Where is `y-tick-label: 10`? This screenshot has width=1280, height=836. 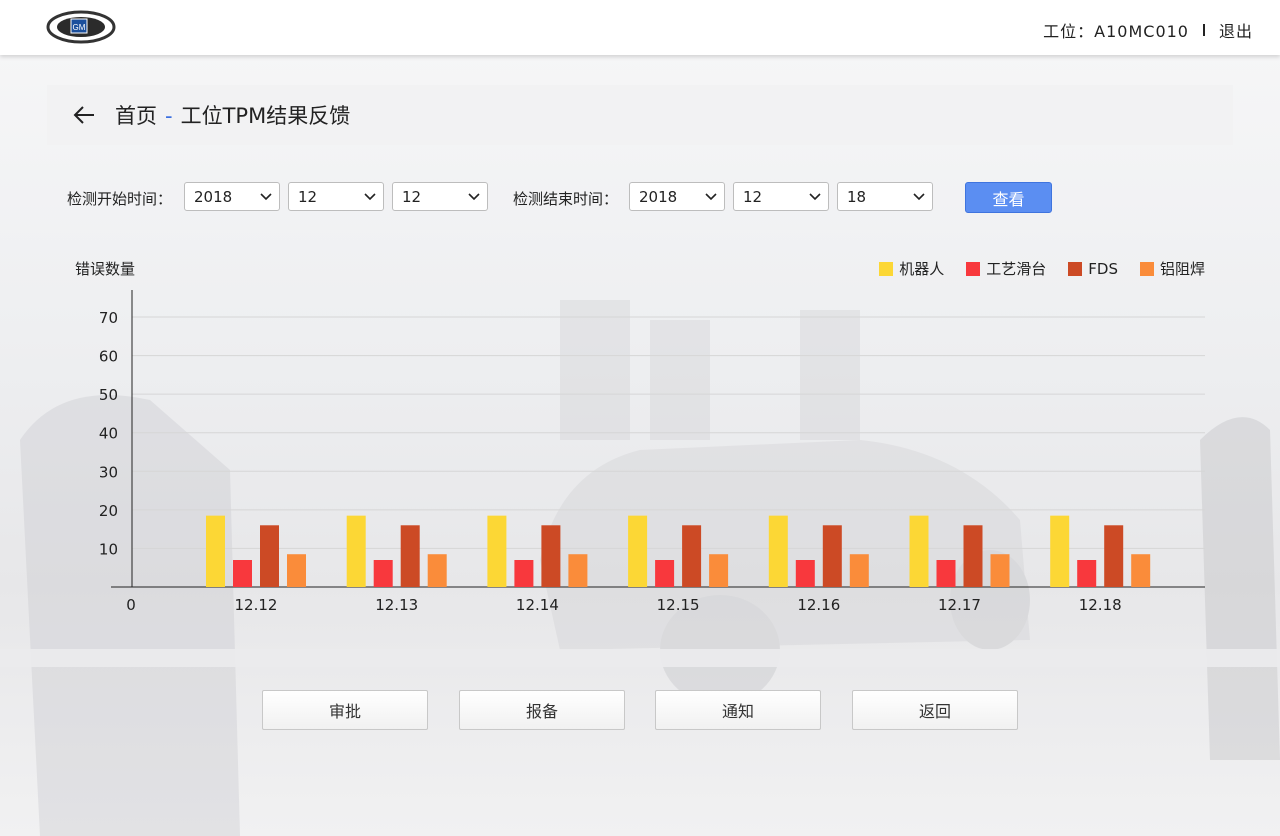
y-tick-label: 10 is located at coordinates (108, 549).